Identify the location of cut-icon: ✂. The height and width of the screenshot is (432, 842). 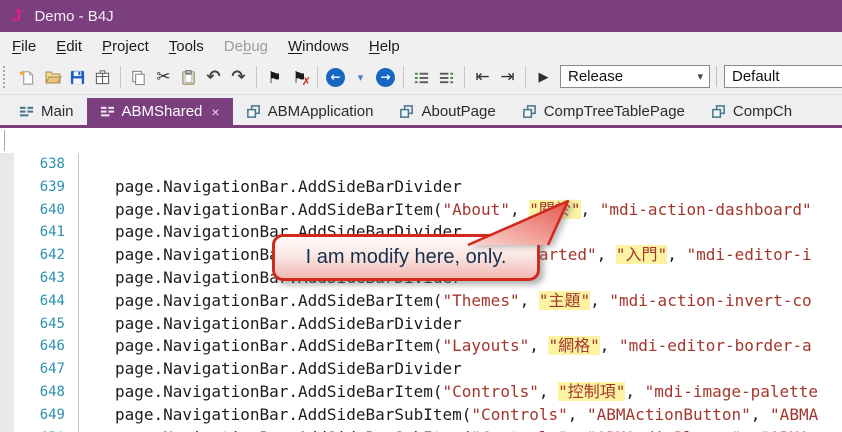
(163, 77).